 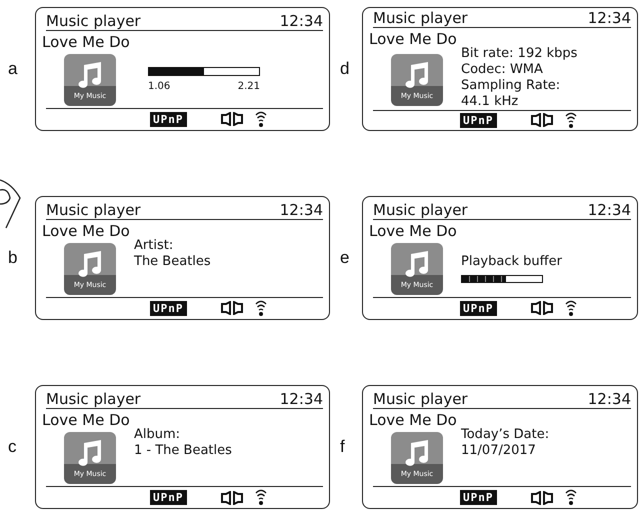 What do you see at coordinates (173, 262) in the screenshot?
I see `info-text: The Beatles` at bounding box center [173, 262].